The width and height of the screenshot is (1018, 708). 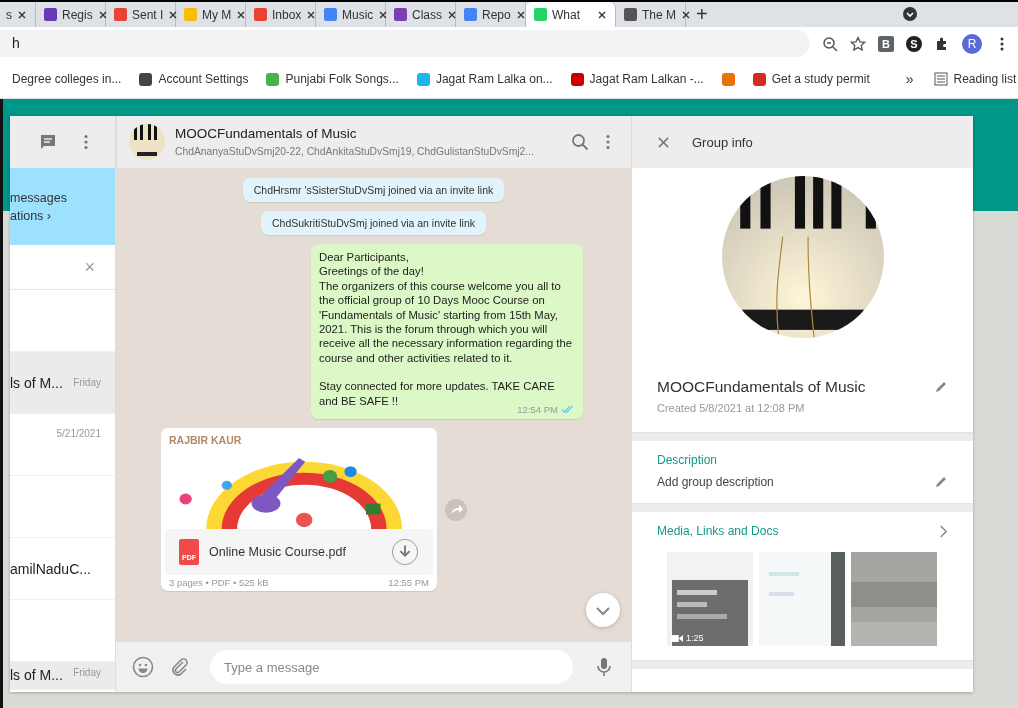 What do you see at coordinates (143, 667) in the screenshot?
I see `emoji-icon` at bounding box center [143, 667].